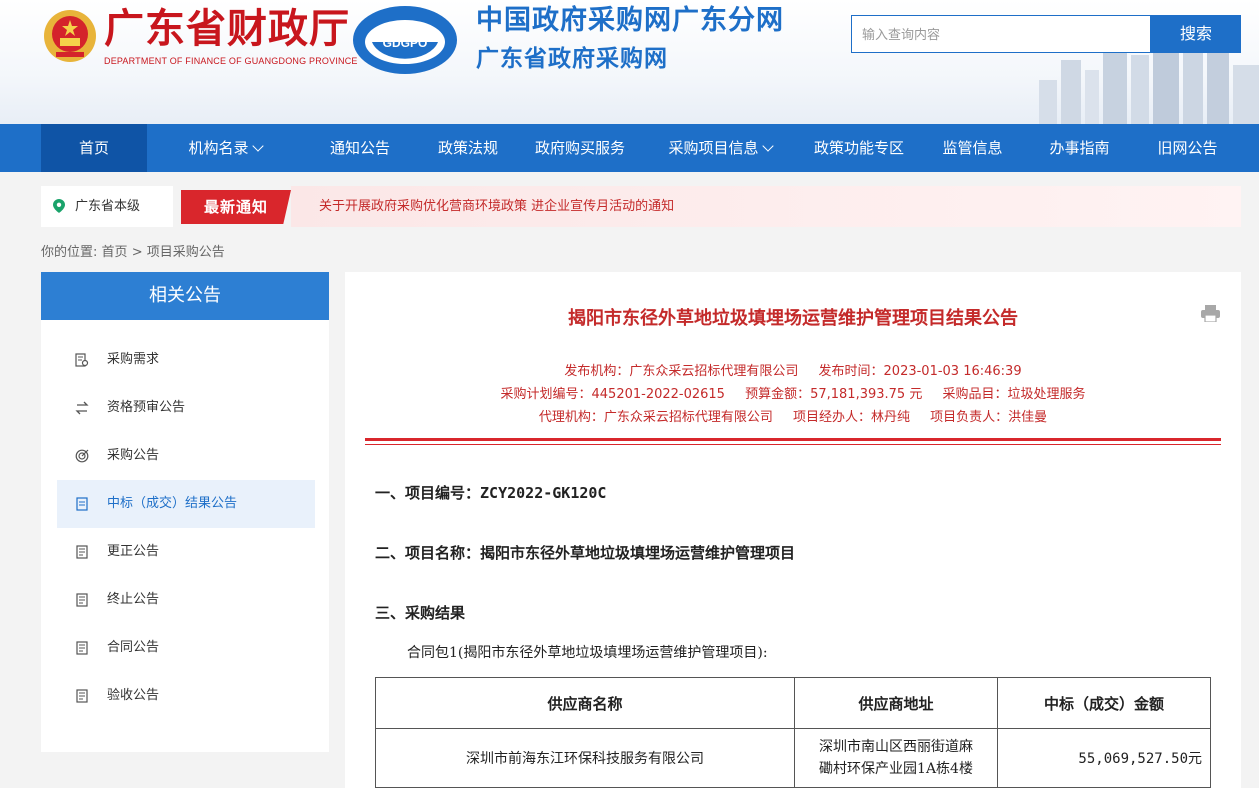 The width and height of the screenshot is (1259, 788). What do you see at coordinates (793, 318) in the screenshot?
I see `article-title: 揭阳市东径外草地垃圾填埋场运营维护管理项目结果公告` at bounding box center [793, 318].